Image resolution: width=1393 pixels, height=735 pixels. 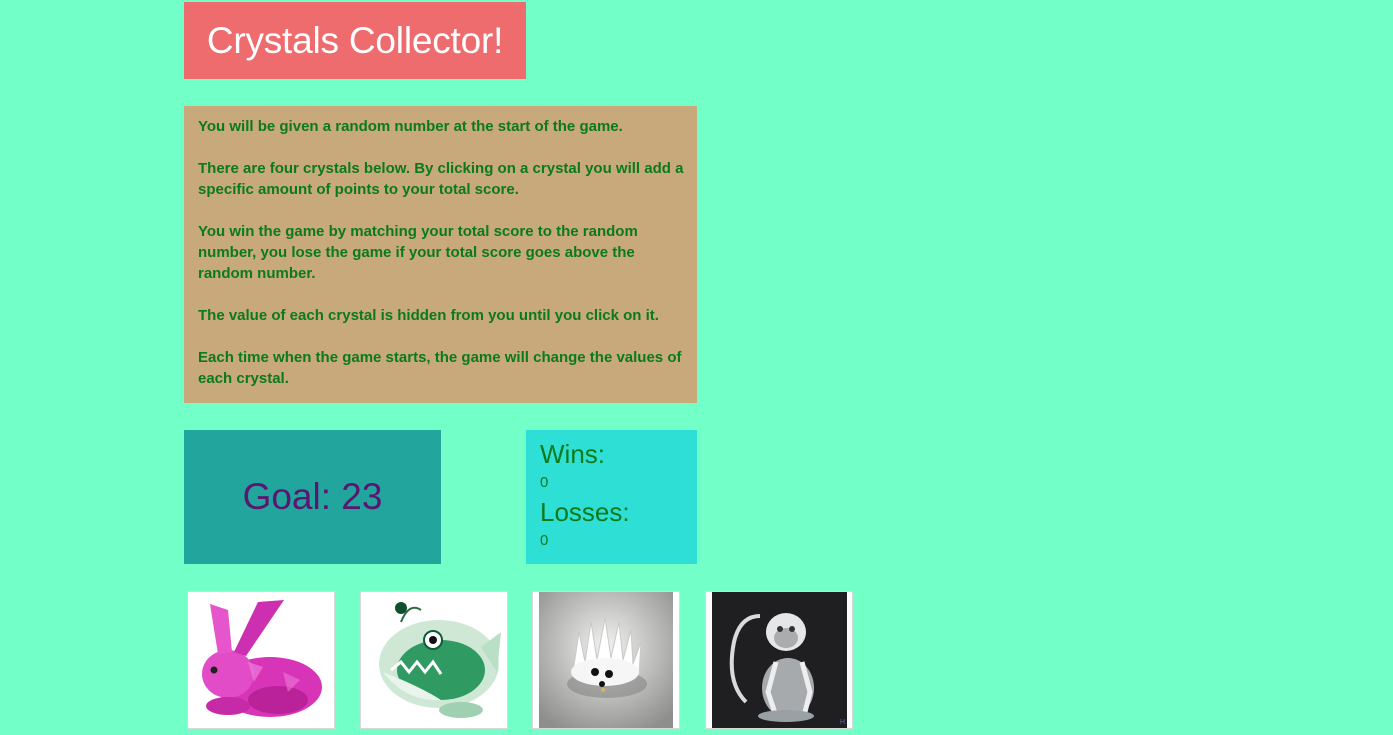 I want to click on wins-label: Wins:, so click(x=572, y=454).